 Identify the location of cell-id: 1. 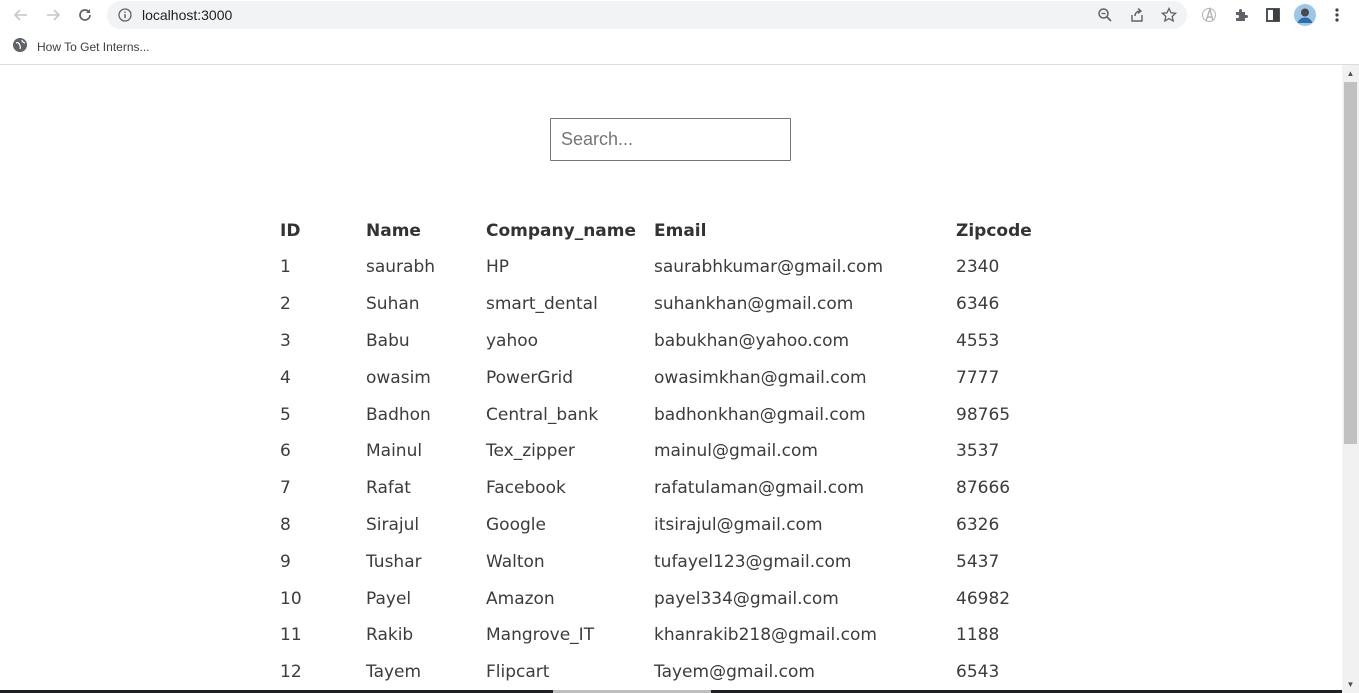
(285, 267).